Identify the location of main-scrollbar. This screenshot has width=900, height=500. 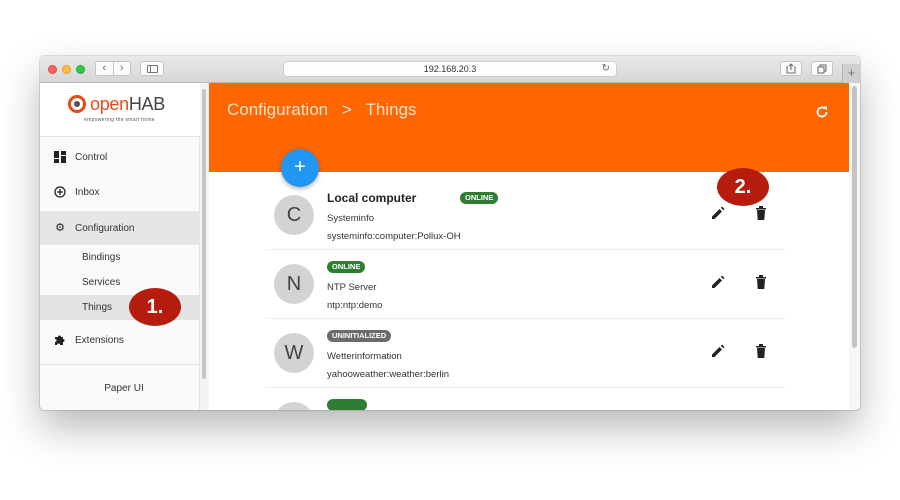
(854, 246).